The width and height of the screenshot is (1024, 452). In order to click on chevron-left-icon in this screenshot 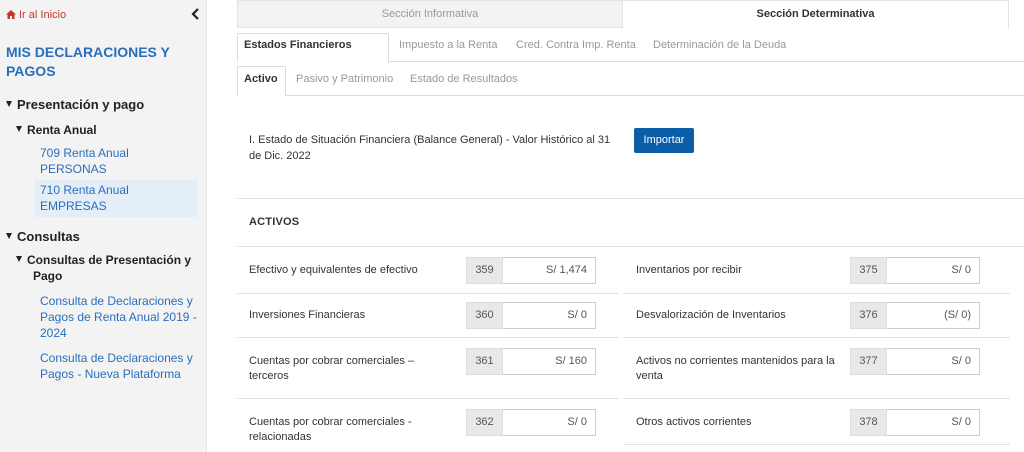, I will do `click(196, 14)`.